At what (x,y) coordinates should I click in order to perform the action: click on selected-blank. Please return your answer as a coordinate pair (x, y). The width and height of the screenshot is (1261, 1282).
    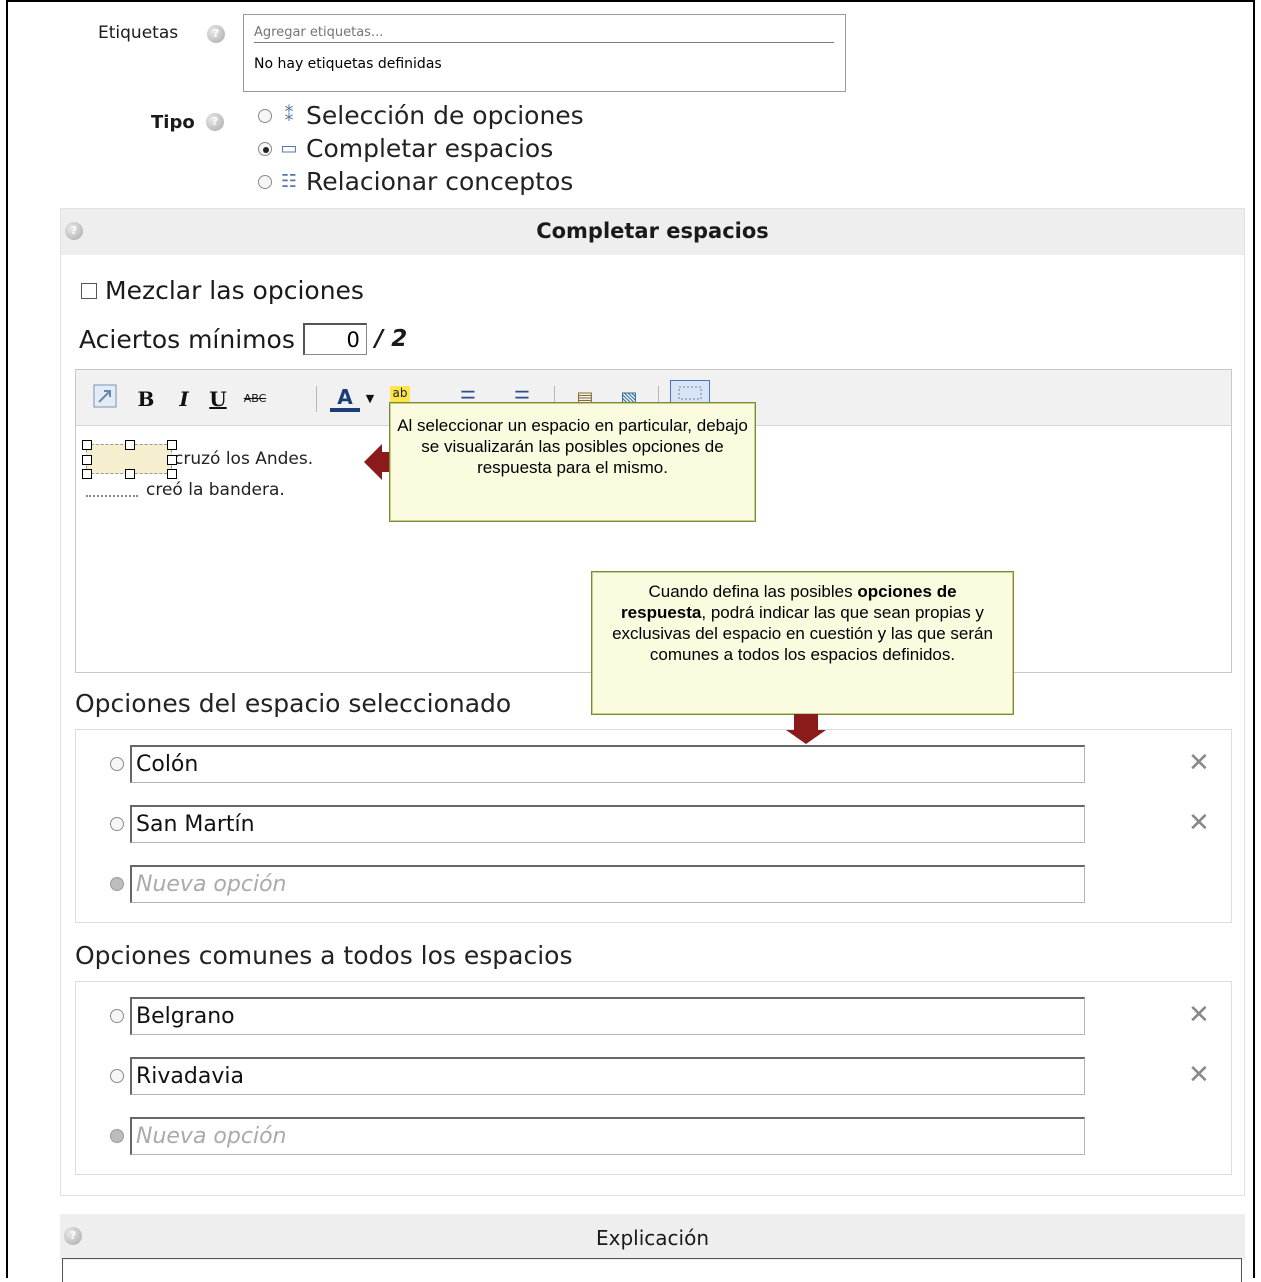
    Looking at the image, I should click on (129, 459).